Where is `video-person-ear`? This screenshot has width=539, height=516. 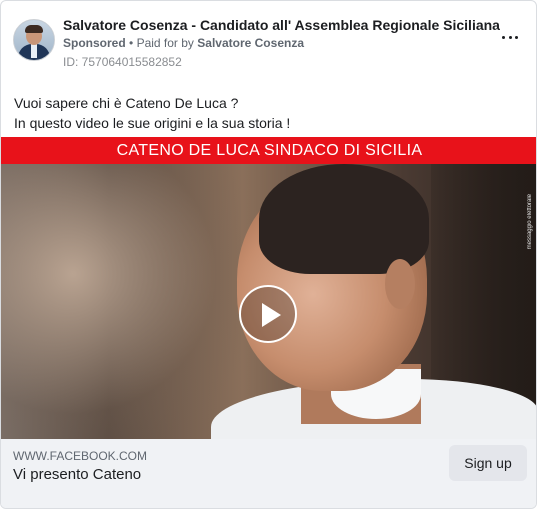
video-person-ear is located at coordinates (400, 284).